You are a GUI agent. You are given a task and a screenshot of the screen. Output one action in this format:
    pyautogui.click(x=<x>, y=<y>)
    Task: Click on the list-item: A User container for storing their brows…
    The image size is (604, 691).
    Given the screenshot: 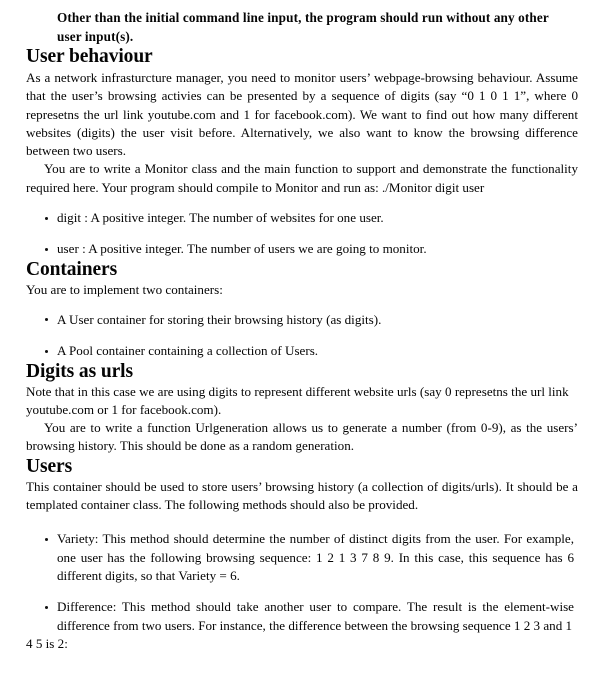 What is the action you would take?
    pyautogui.click(x=302, y=320)
    